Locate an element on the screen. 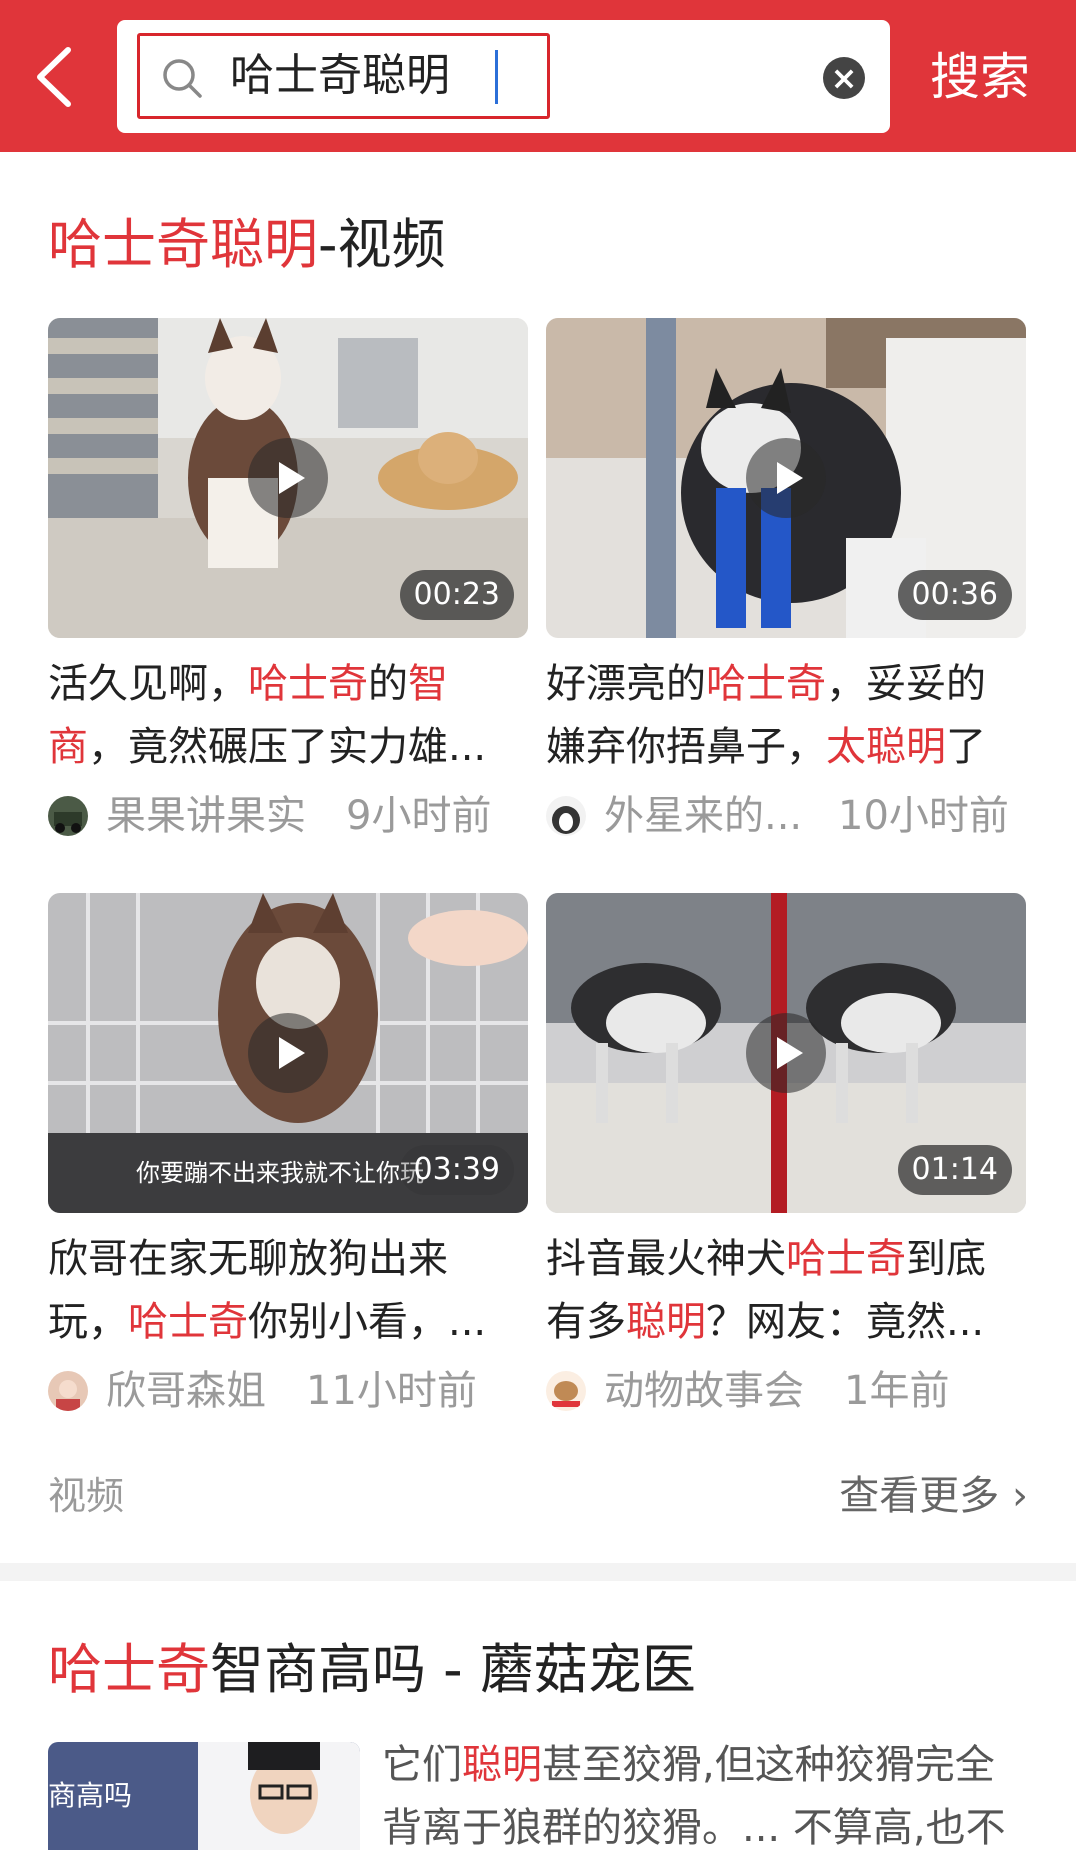  caption-text: ，妥妥的 is located at coordinates (906, 684).